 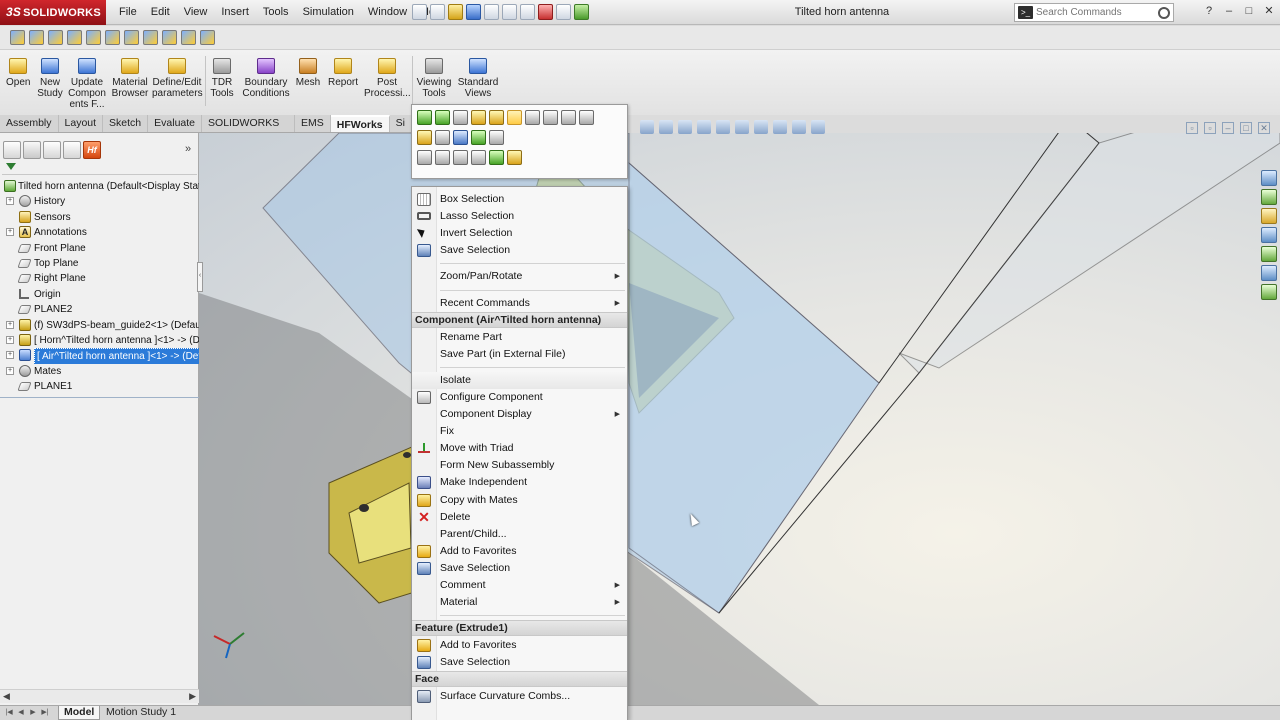 What do you see at coordinates (509, 12) in the screenshot?
I see `undo-icon` at bounding box center [509, 12].